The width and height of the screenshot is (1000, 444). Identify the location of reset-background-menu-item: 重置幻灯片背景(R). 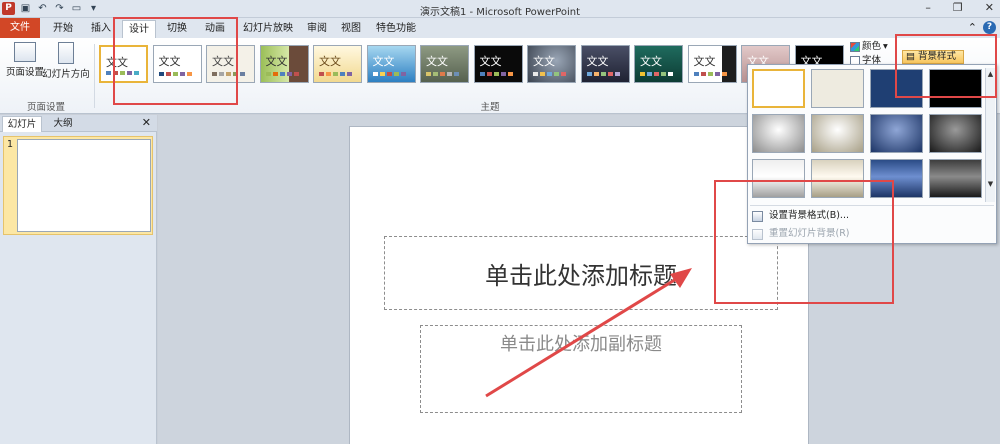
(801, 234).